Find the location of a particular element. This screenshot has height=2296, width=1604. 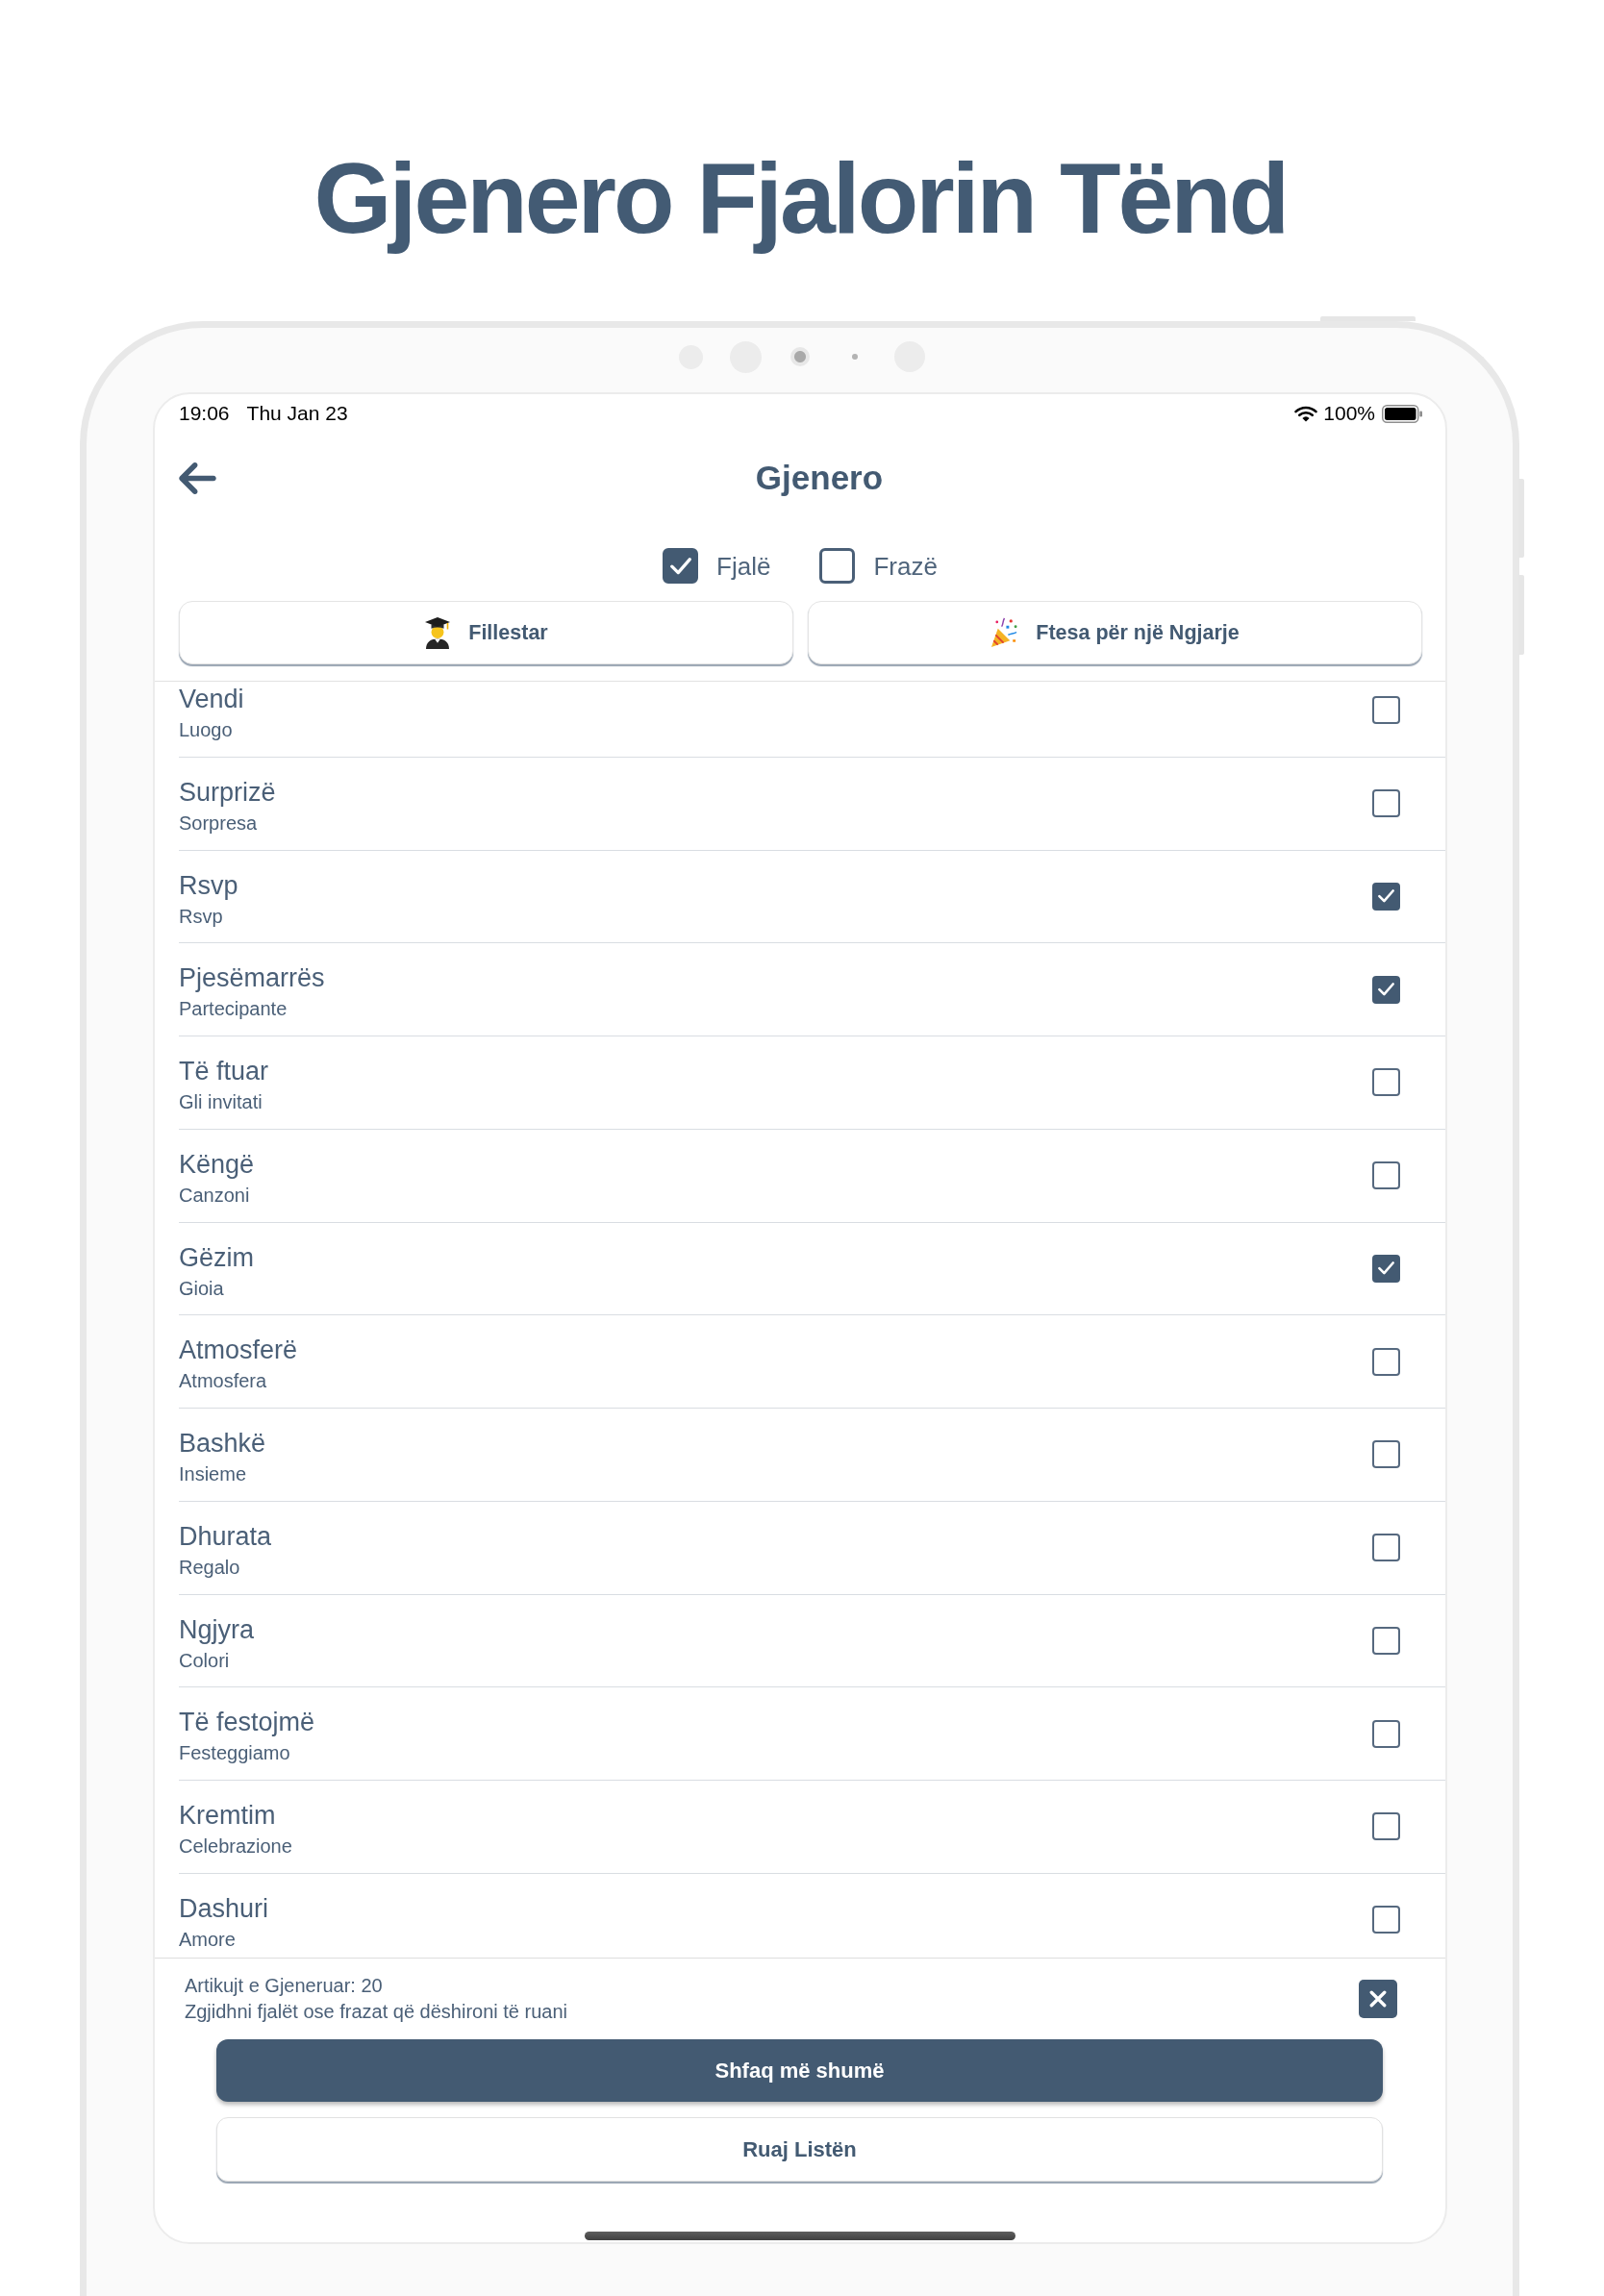

battery-icon is located at coordinates (1402, 413).